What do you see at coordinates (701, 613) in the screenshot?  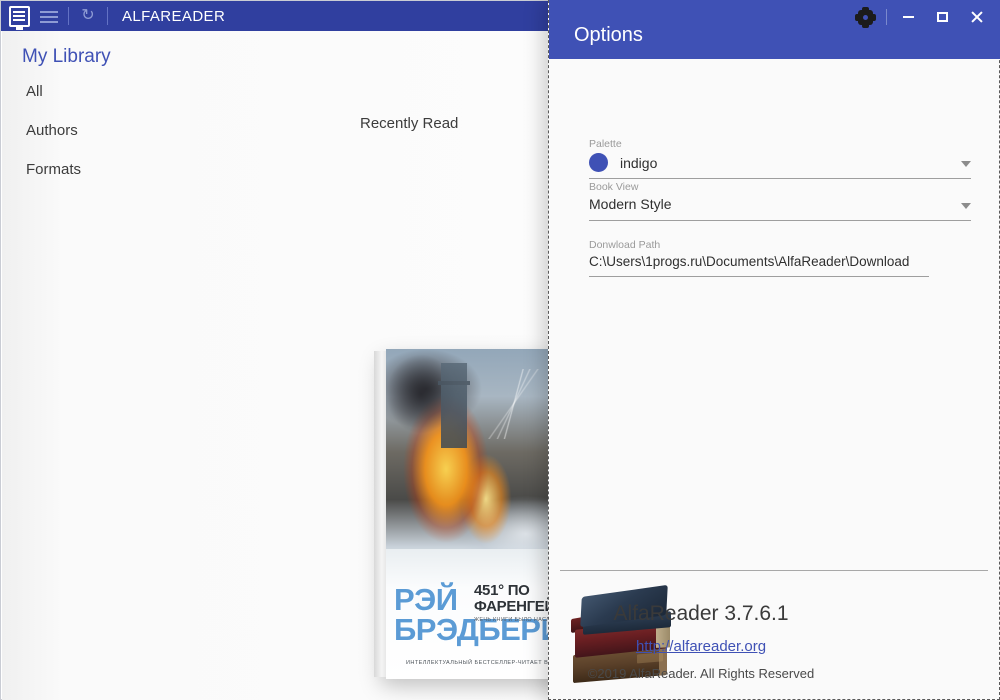 I see `about-version: AlfaReader 3.7.6.1` at bounding box center [701, 613].